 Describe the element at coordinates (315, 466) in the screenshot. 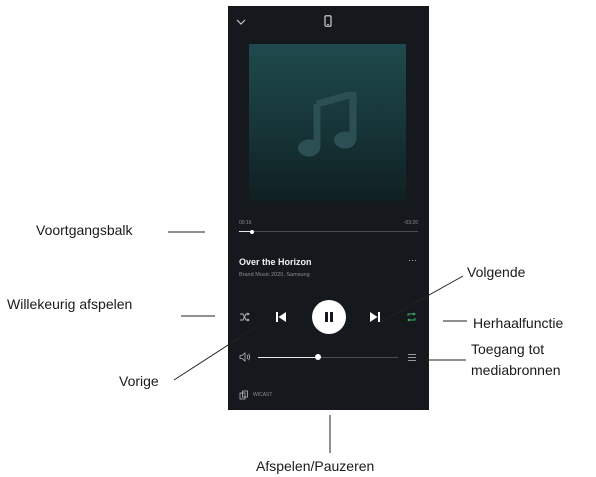

I see `callout-play-pause: Afspelen/Pauzeren` at that location.